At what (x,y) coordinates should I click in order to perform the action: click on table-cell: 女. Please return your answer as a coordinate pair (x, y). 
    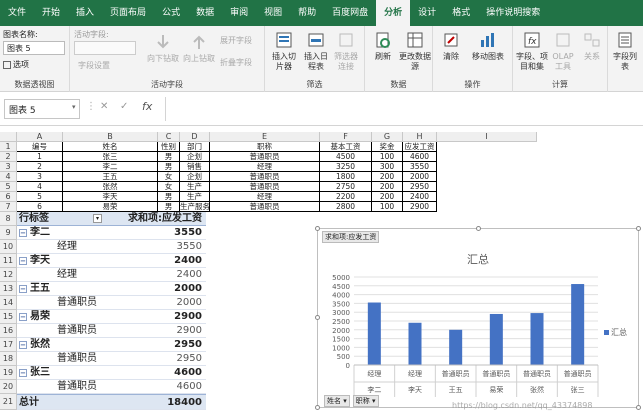
    Looking at the image, I should click on (169, 177).